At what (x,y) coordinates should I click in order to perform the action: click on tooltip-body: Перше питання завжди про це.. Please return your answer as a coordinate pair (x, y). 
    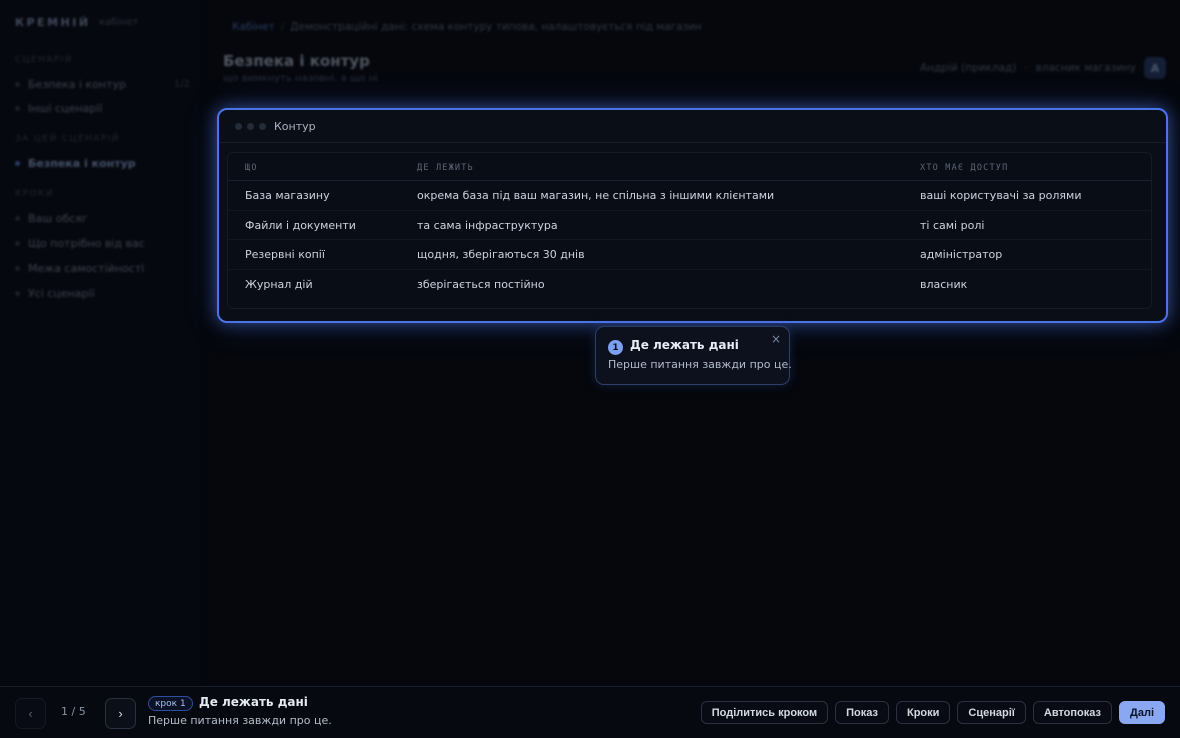
    Looking at the image, I should click on (700, 364).